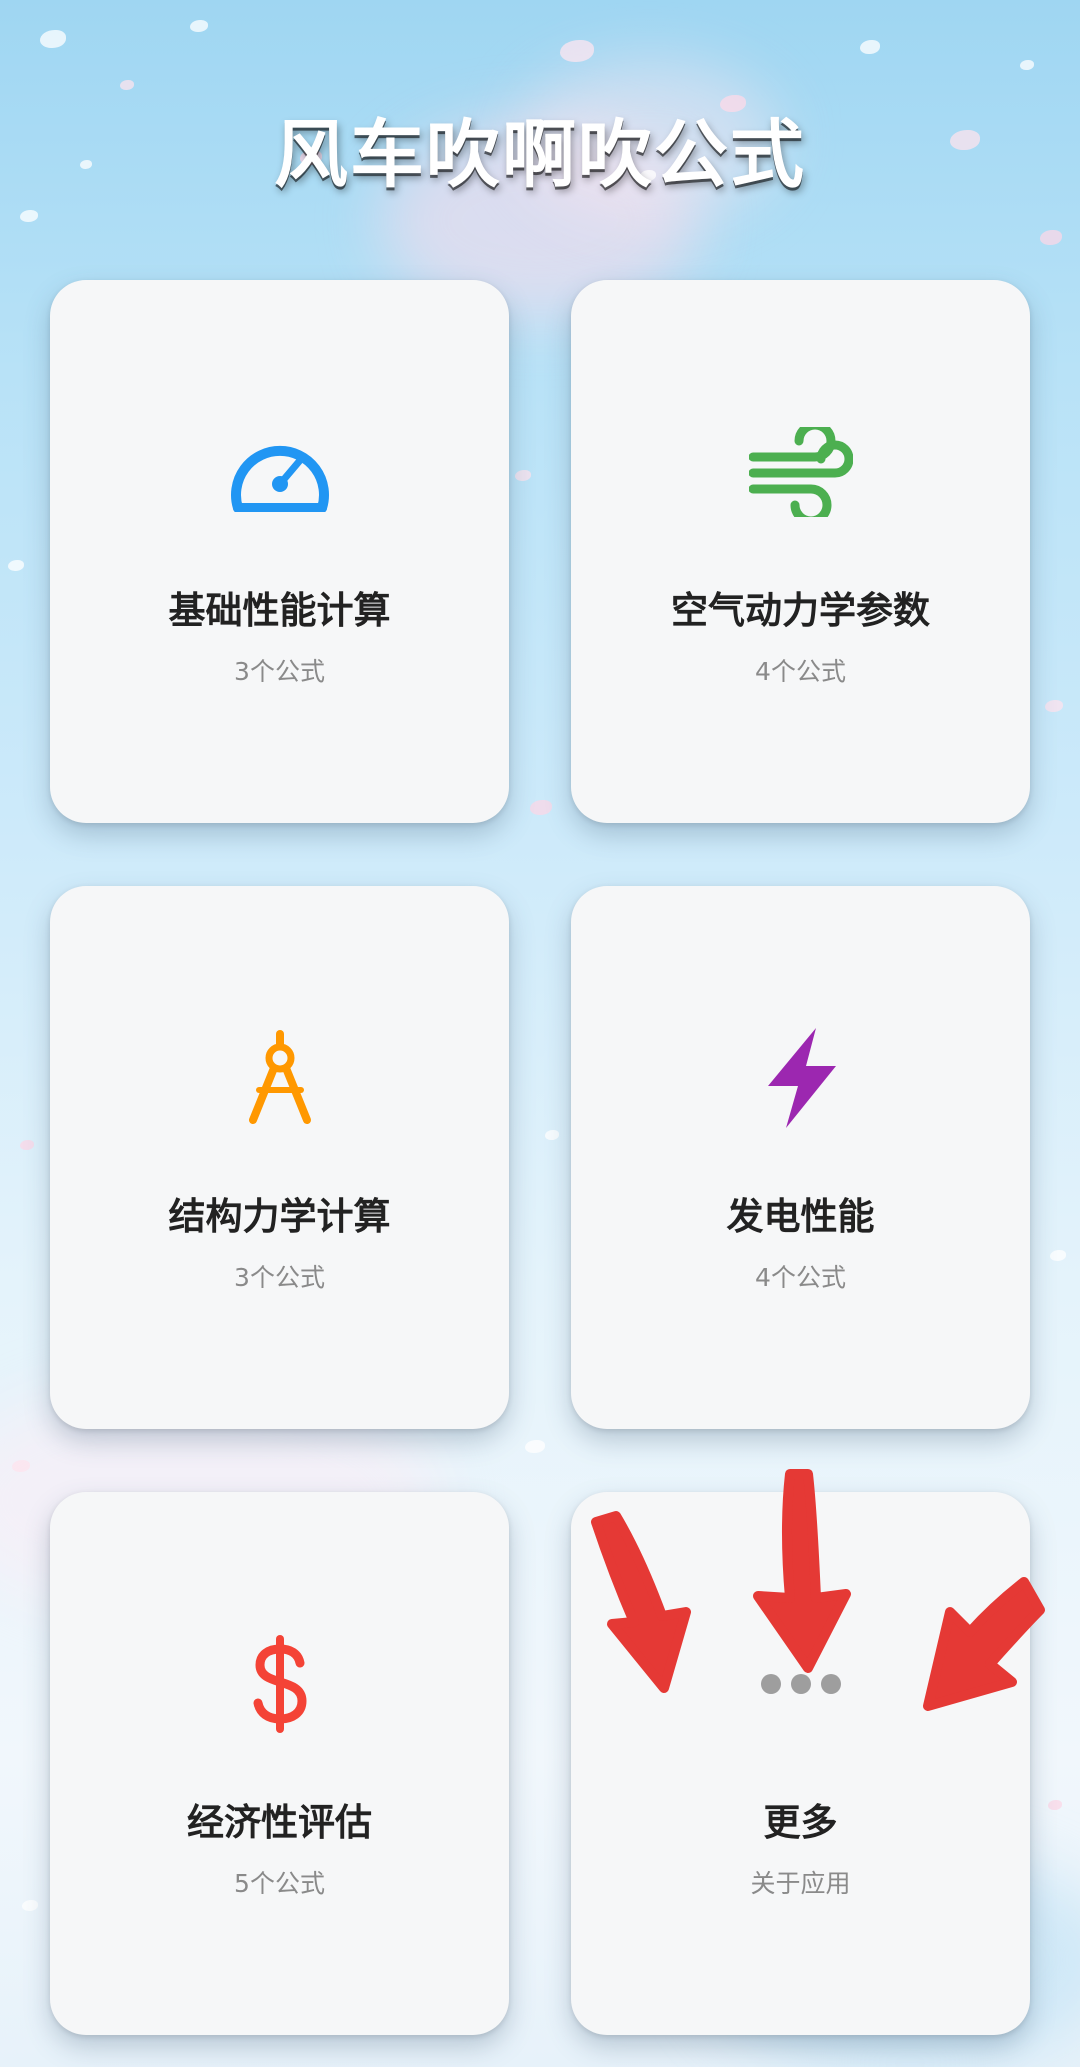 The width and height of the screenshot is (1080, 2067). Describe the element at coordinates (279, 1763) in the screenshot. I see `category-card-economics: 经济性评估 5个公式` at that location.